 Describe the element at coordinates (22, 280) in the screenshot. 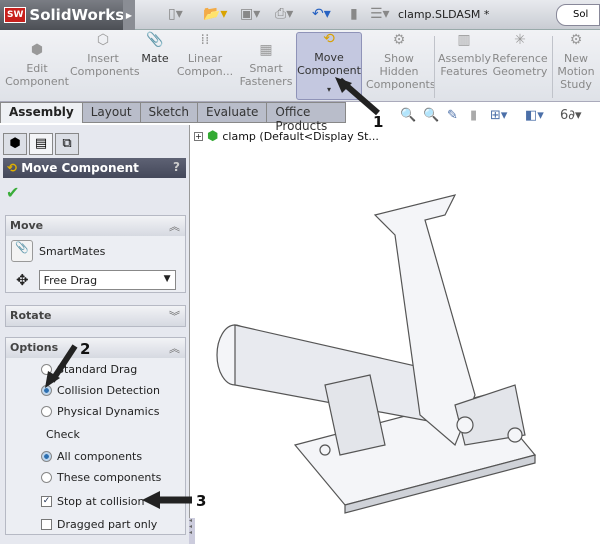

I see `move-arrows-icon: ✥` at that location.